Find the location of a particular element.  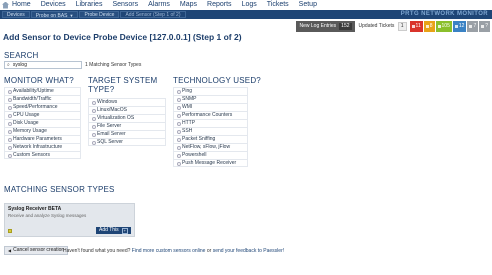

add-this-button: Add This + is located at coordinates (113, 230).